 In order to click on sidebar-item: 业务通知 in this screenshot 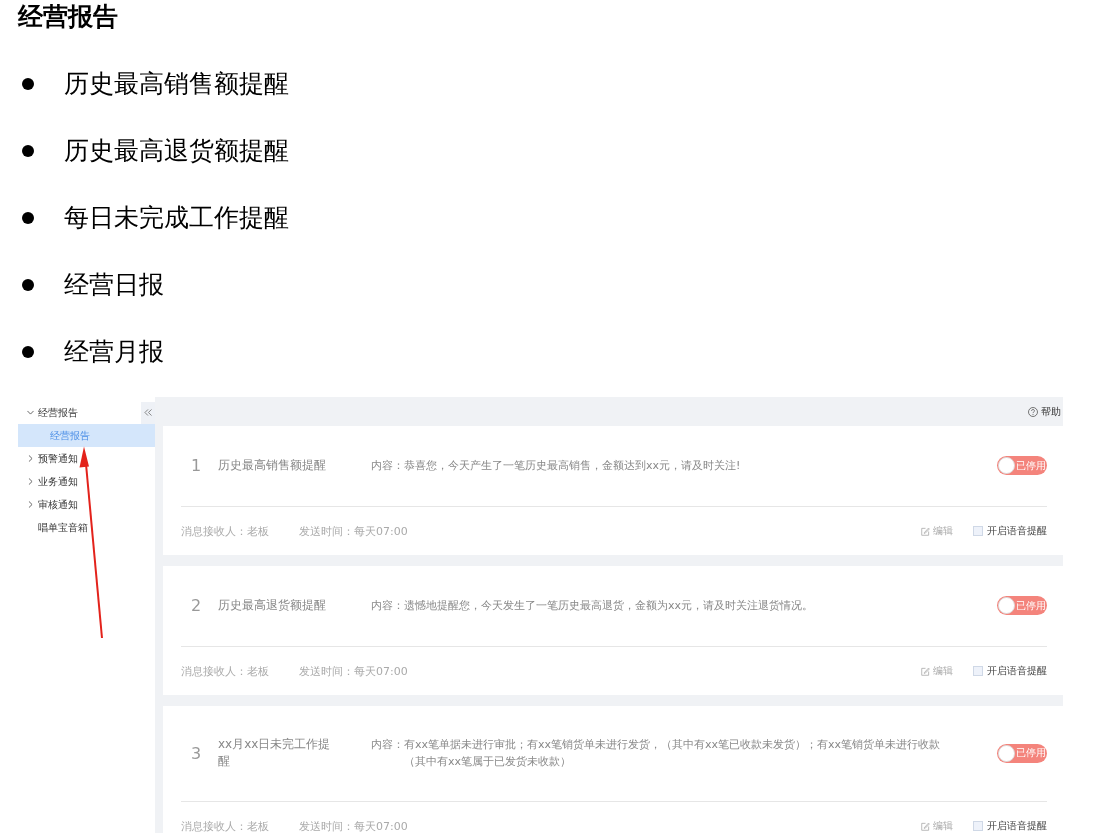, I will do `click(86, 481)`.